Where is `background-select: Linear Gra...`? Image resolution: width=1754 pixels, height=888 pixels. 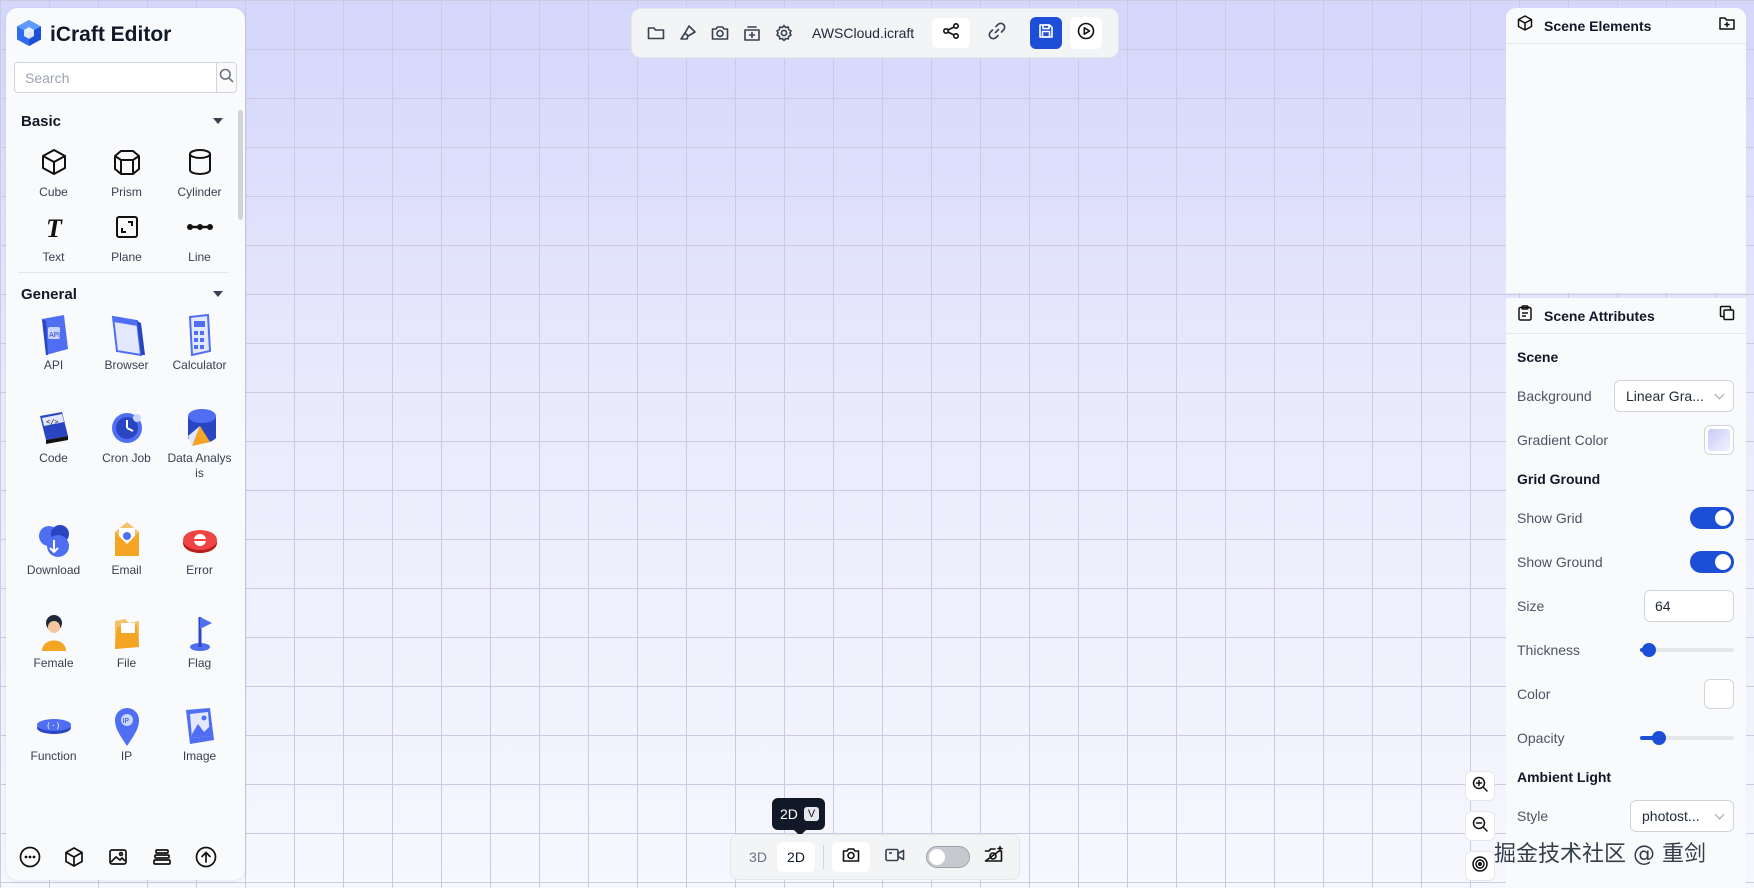
background-select: Linear Gra... is located at coordinates (1674, 396).